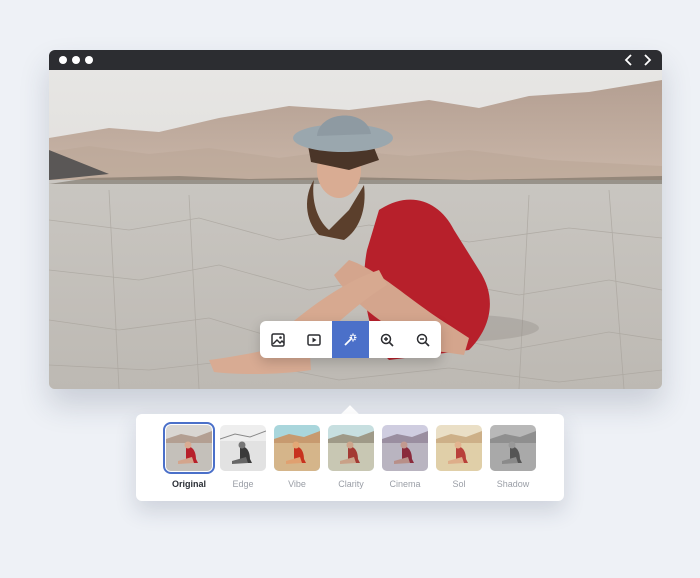 This screenshot has width=700, height=578. What do you see at coordinates (297, 484) in the screenshot?
I see `filter-label: Vibe` at bounding box center [297, 484].